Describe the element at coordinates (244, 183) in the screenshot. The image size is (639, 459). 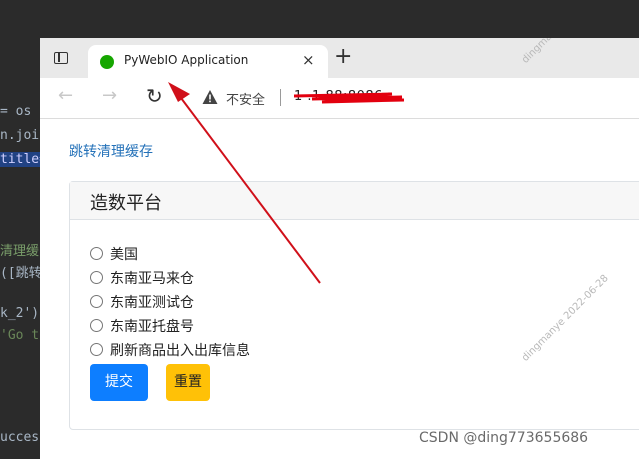
I see `annotation-arrow` at that location.